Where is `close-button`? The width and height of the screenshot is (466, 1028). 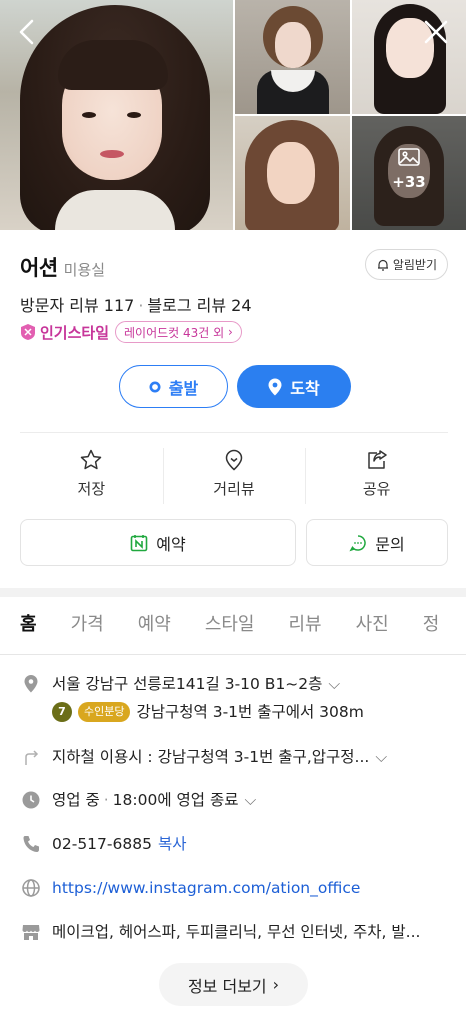 close-button is located at coordinates (436, 32).